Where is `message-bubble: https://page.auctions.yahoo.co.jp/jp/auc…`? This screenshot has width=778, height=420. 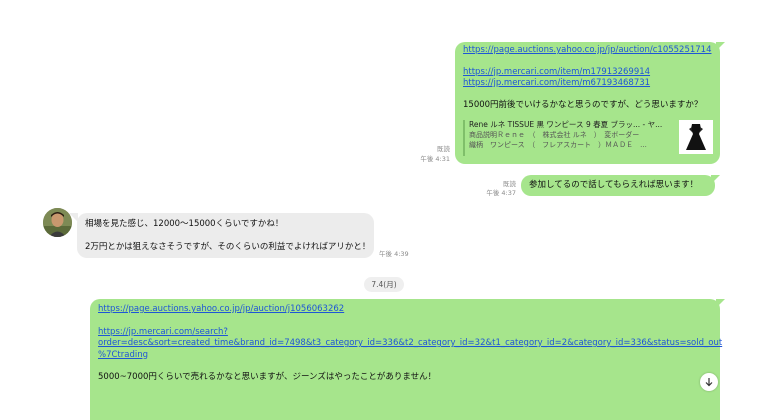
message-bubble: https://page.auctions.yahoo.co.jp/jp/auc… is located at coordinates (587, 103).